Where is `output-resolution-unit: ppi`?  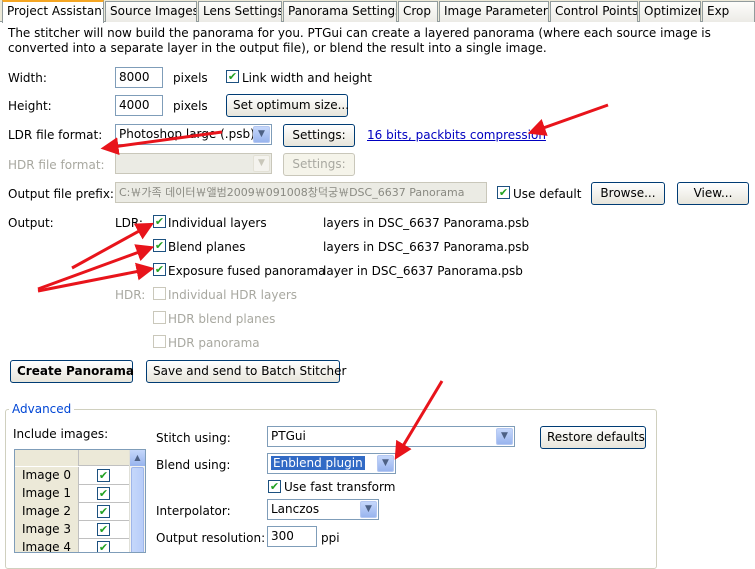
output-resolution-unit: ppi is located at coordinates (330, 538).